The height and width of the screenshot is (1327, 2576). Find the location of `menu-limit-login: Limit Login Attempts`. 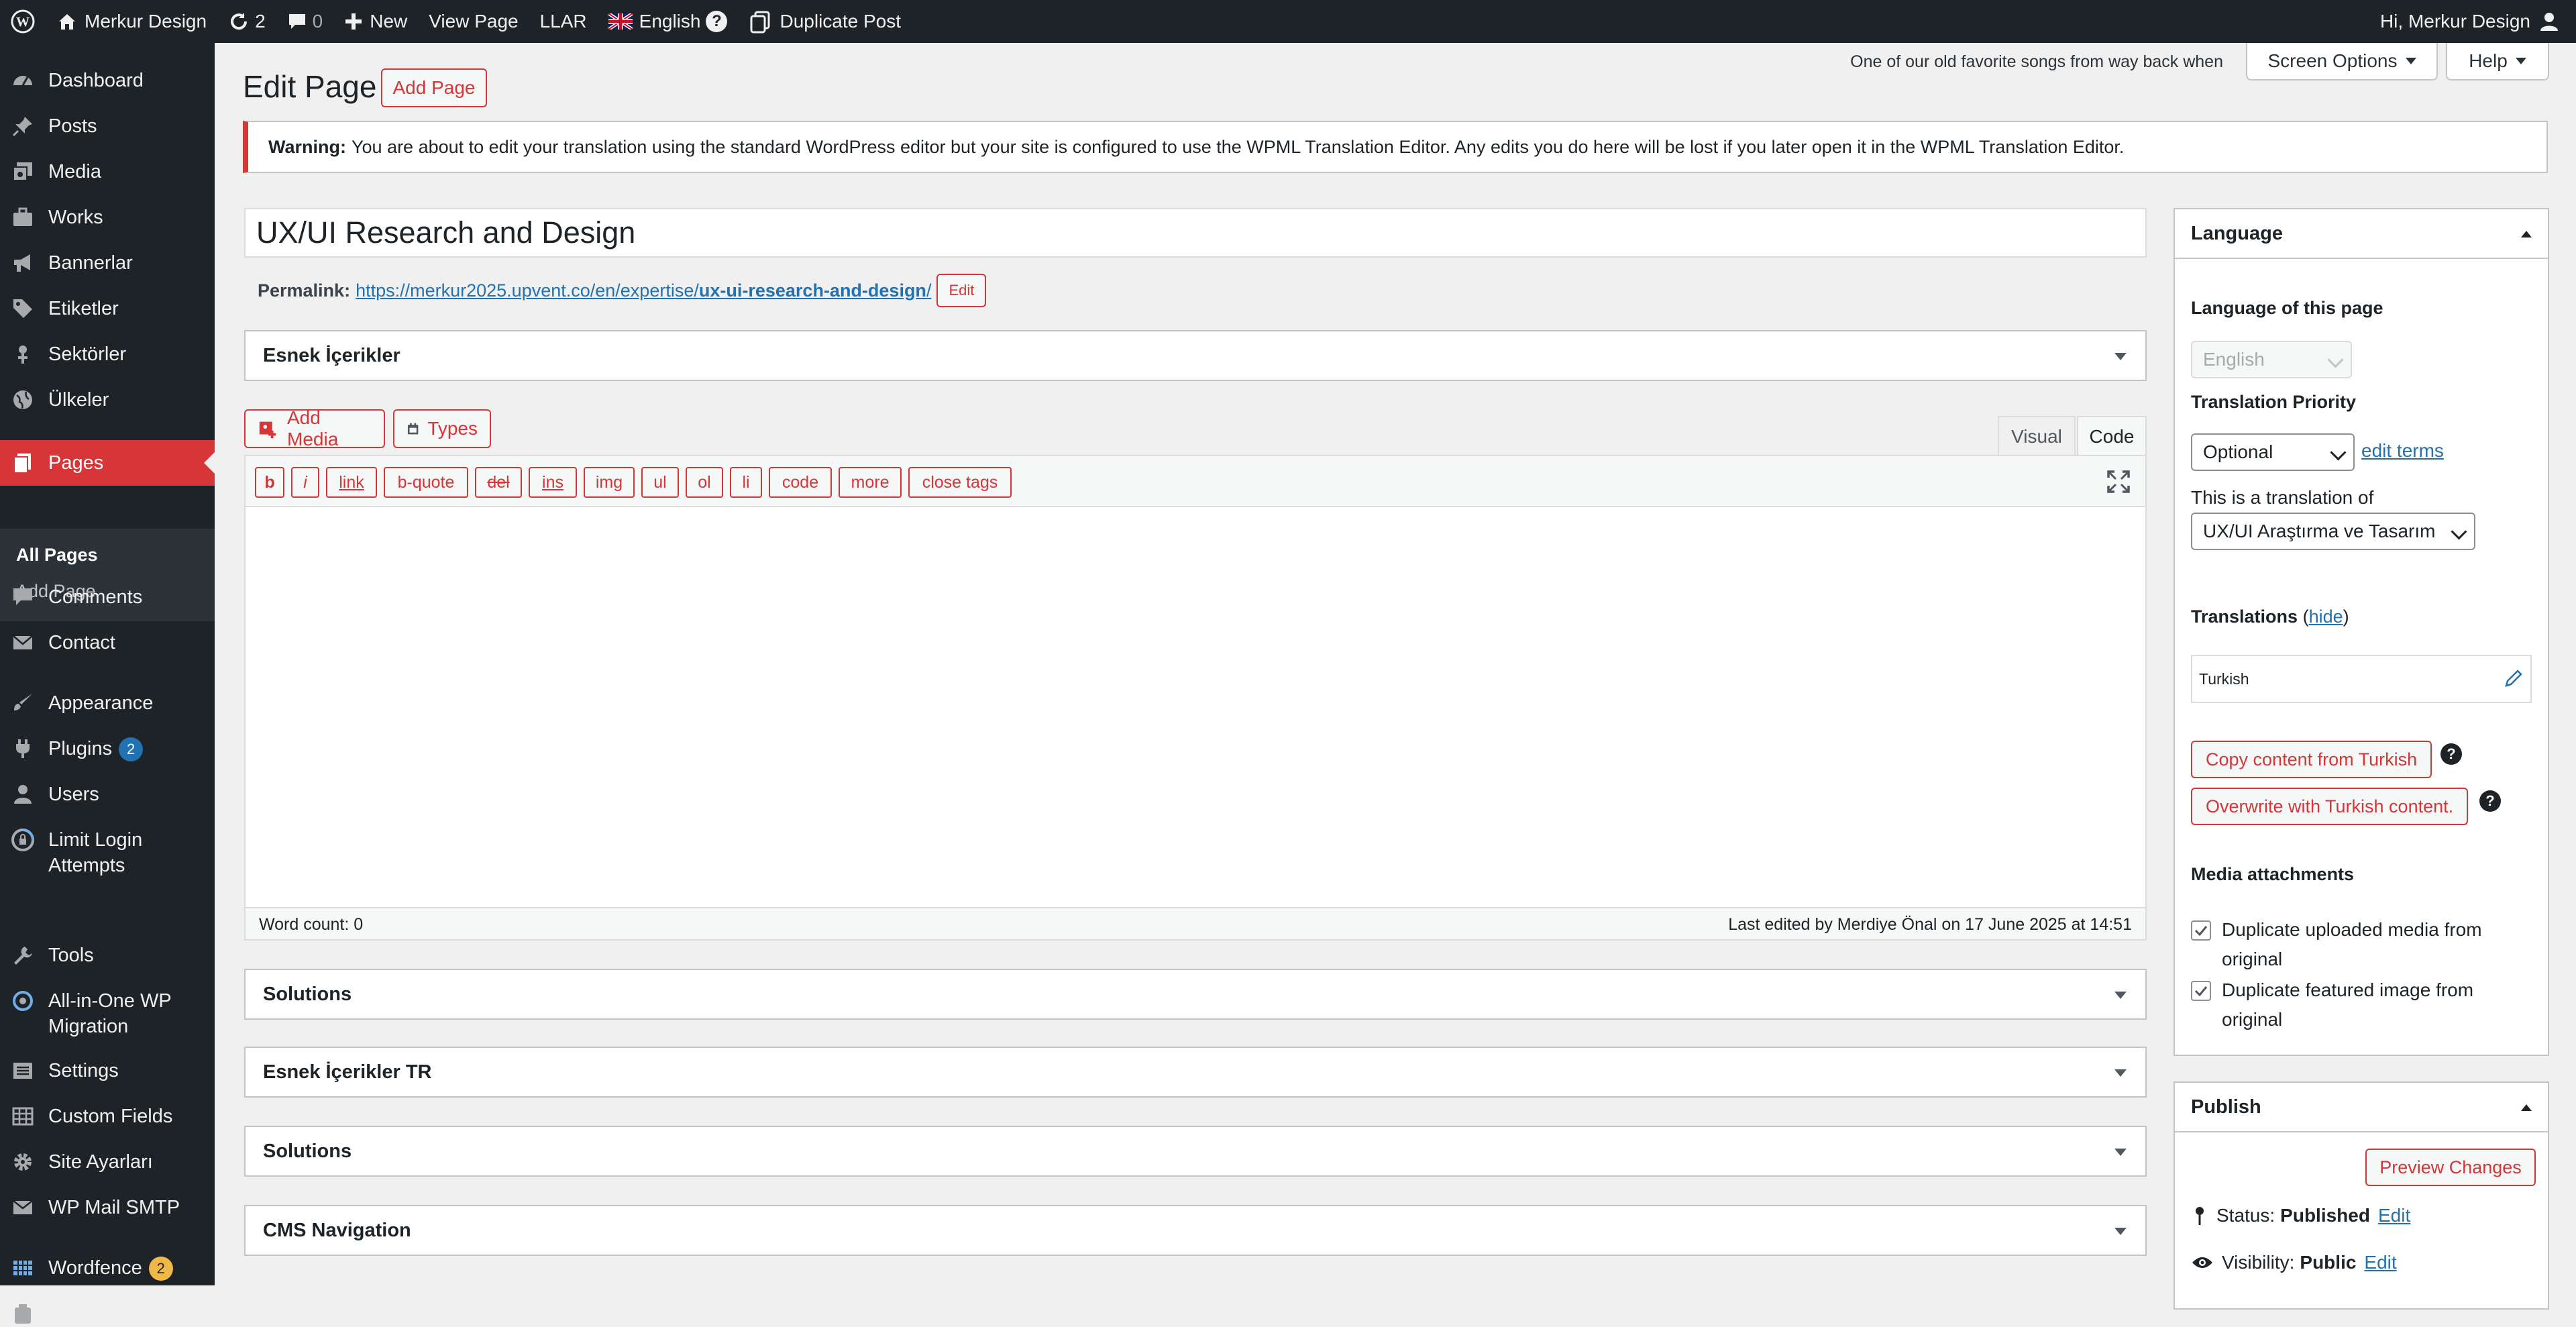

menu-limit-login: Limit Login Attempts is located at coordinates (107, 852).